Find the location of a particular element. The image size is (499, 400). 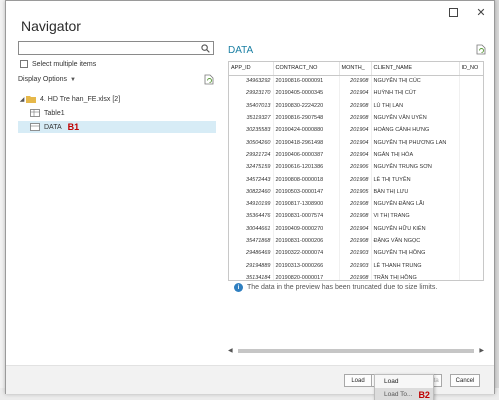

select-multiple-row: Select multiple items is located at coordinates (58, 64).